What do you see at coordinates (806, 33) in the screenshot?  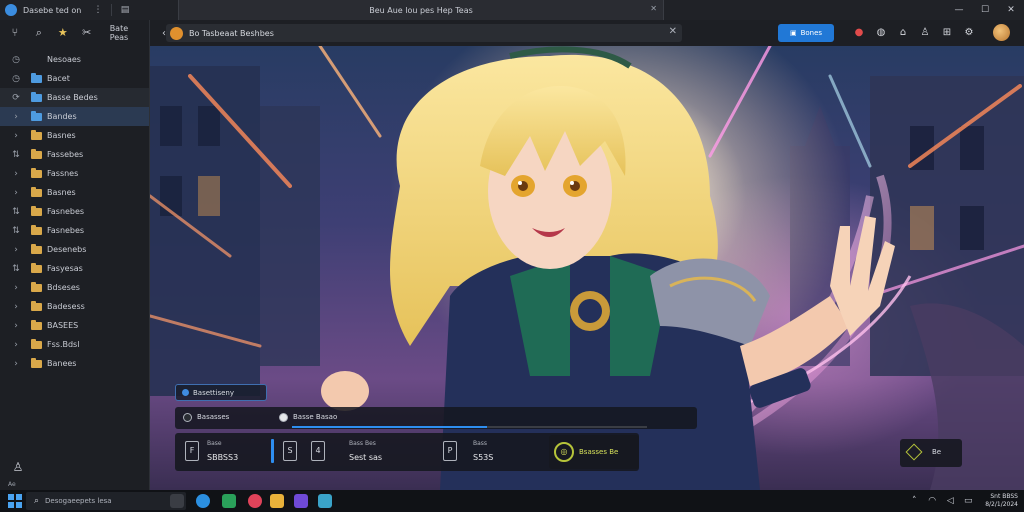 I see `share-button: ▣ Bones` at bounding box center [806, 33].